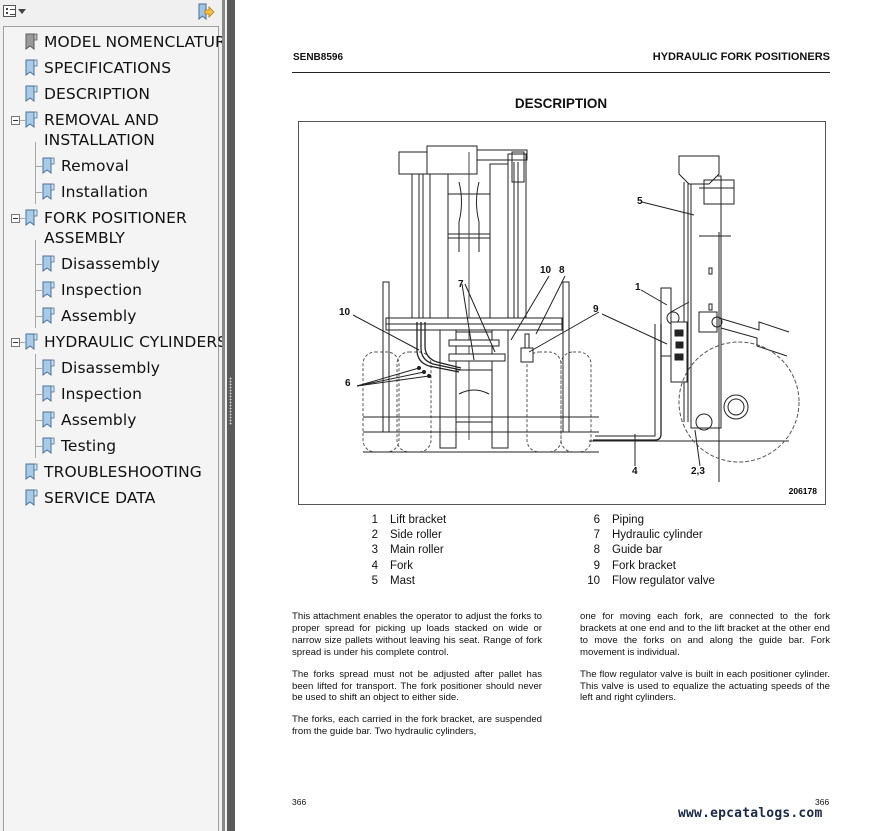  I want to click on legend-text: Side roller, so click(416, 535).